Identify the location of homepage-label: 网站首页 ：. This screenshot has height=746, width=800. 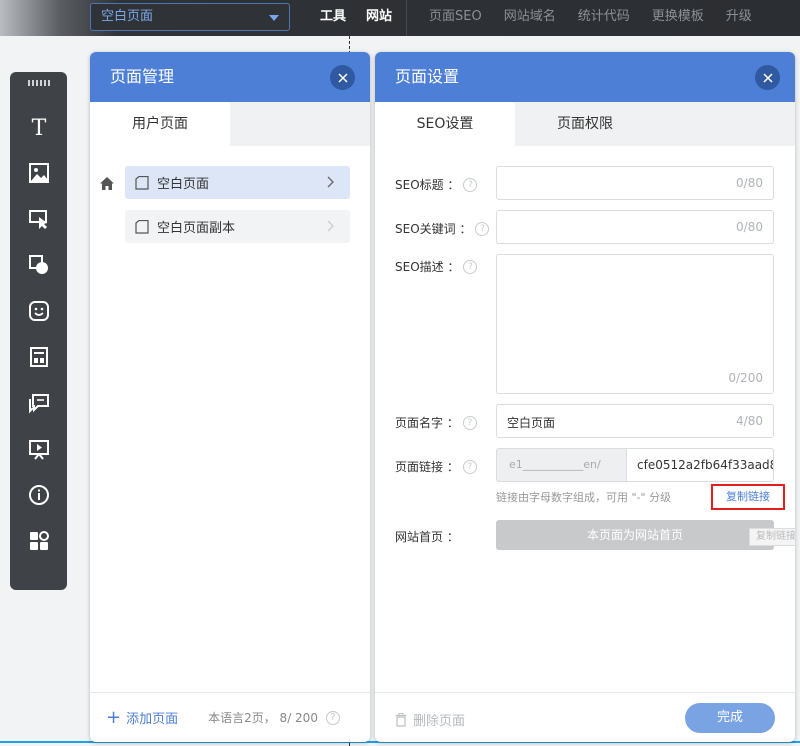
(427, 536).